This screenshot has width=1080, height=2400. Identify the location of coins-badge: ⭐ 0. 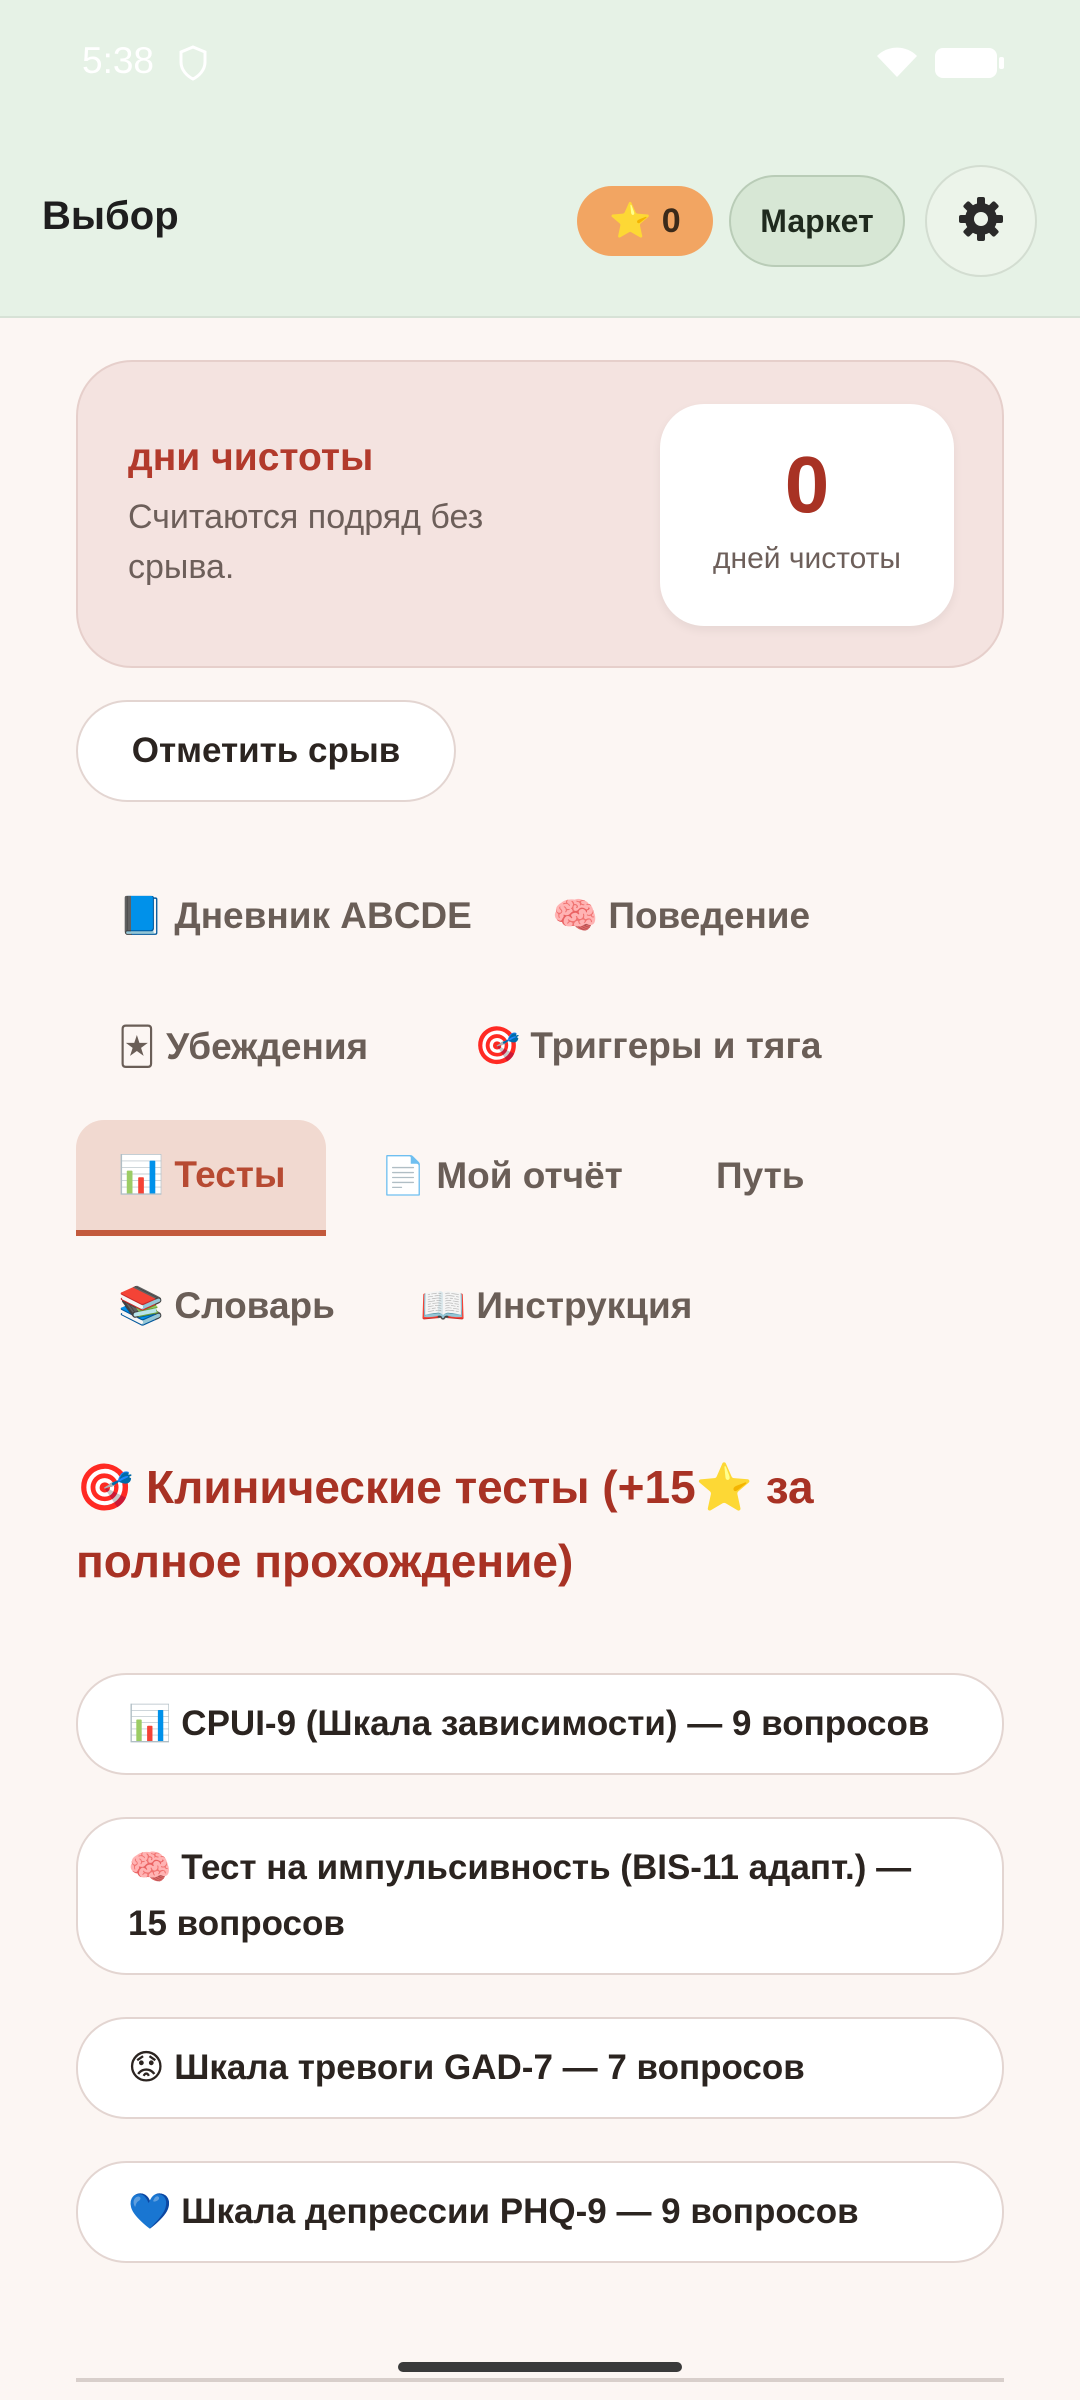
(645, 221).